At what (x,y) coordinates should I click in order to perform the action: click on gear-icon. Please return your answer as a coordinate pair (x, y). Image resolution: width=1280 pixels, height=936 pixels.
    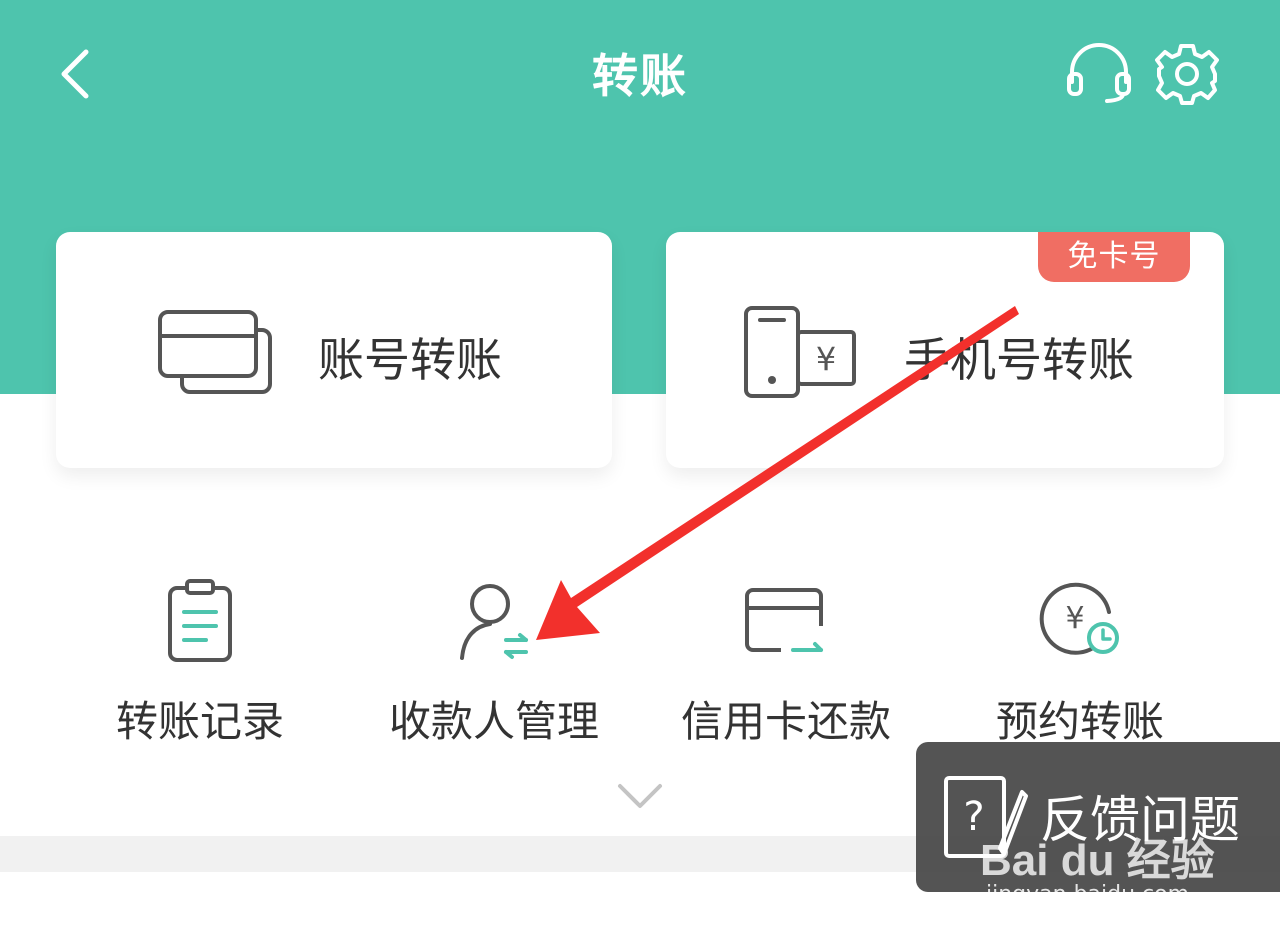
    Looking at the image, I should click on (1187, 74).